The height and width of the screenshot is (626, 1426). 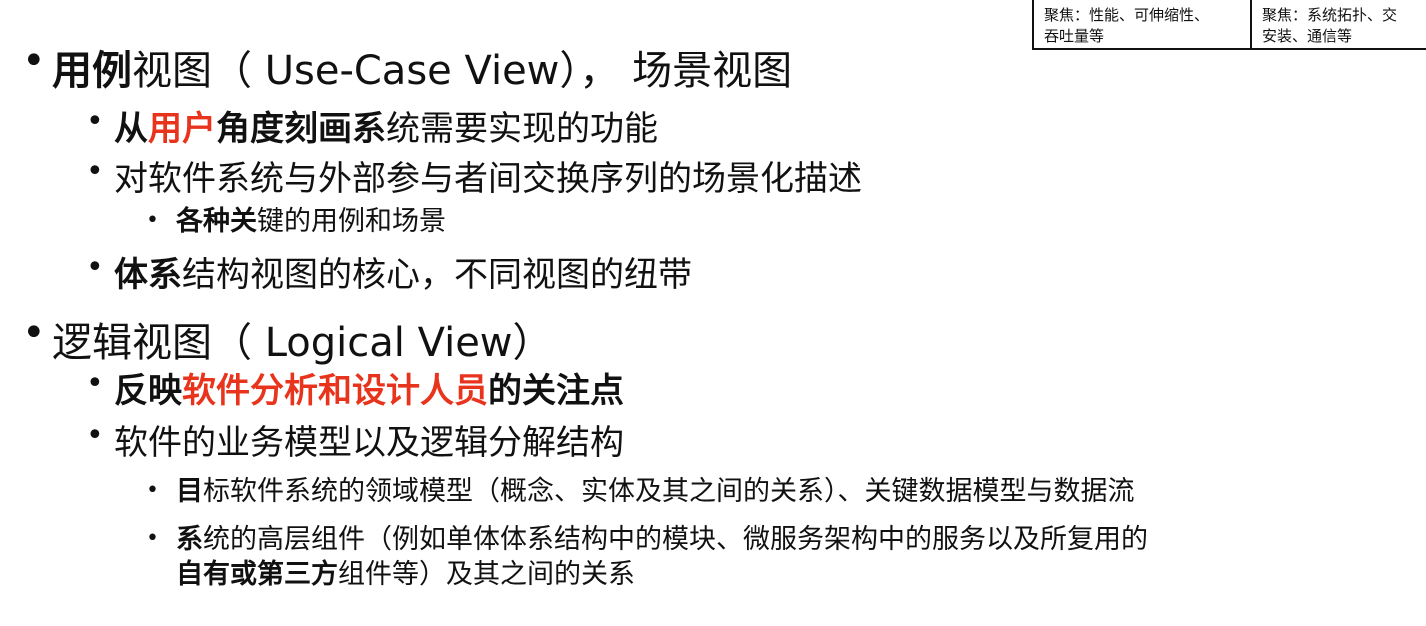 What do you see at coordinates (369, 443) in the screenshot?
I see `logical-item-2: 软件的业务模型以及逻辑分解结构` at bounding box center [369, 443].